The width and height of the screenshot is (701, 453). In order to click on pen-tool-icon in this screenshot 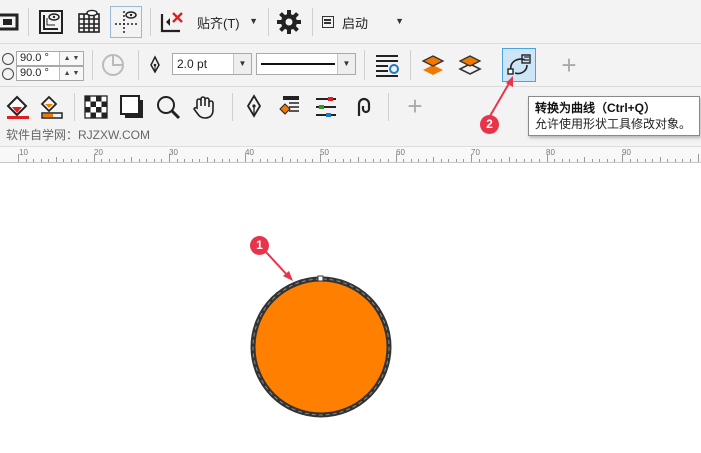, I will do `click(254, 107)`.